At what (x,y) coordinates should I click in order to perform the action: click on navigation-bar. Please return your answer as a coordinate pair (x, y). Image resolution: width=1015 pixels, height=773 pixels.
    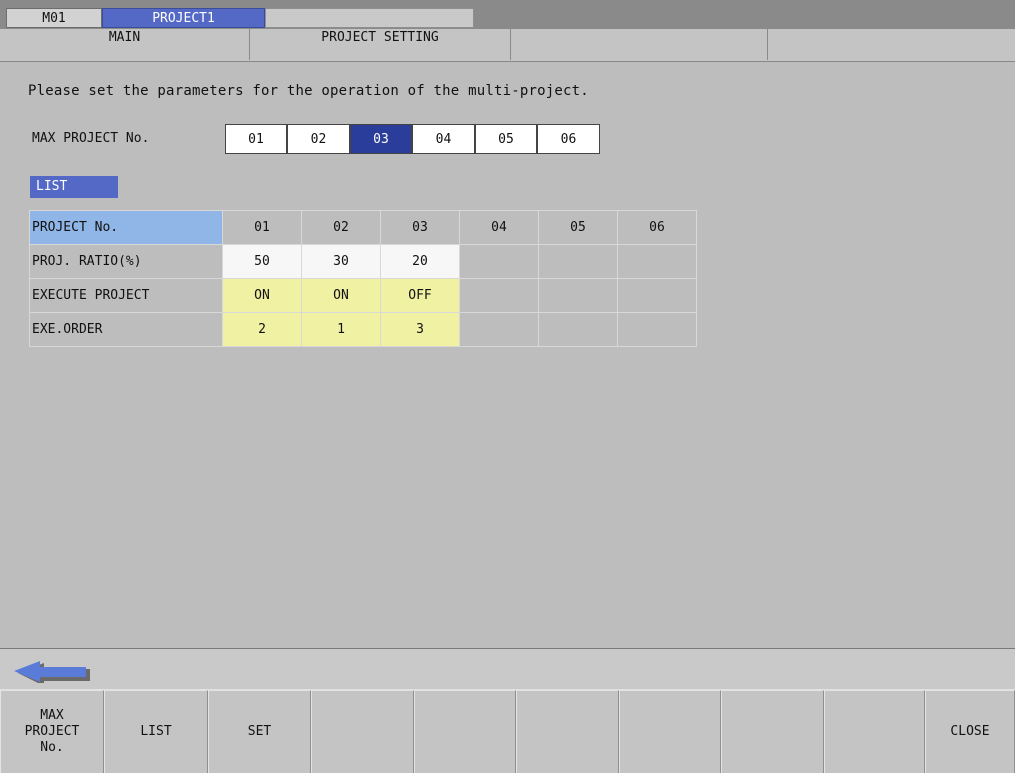
    Looking at the image, I should click on (507, 669).